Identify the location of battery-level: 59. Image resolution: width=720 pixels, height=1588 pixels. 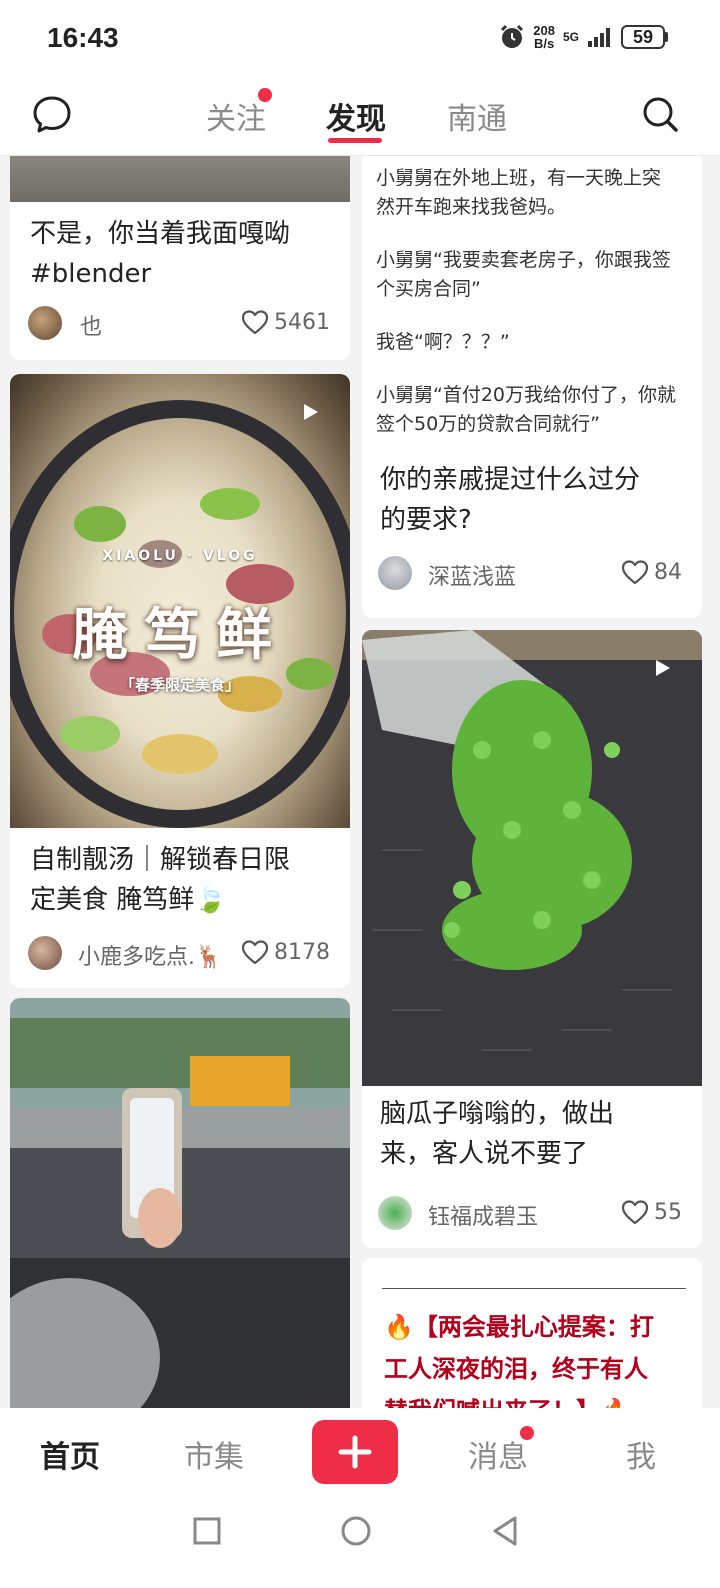
(643, 36).